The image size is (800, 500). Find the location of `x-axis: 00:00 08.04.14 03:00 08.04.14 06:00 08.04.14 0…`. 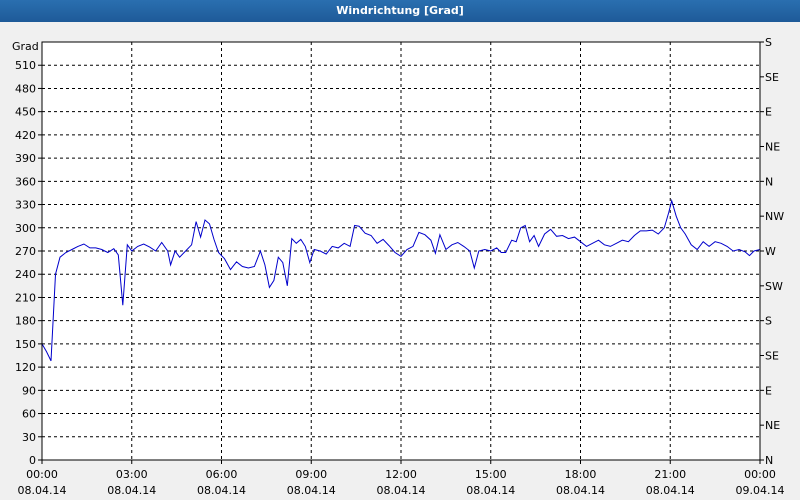

x-axis: 00:00 08.04.14 03:00 08.04.14 06:00 08.04.14 0… is located at coordinates (401, 478).